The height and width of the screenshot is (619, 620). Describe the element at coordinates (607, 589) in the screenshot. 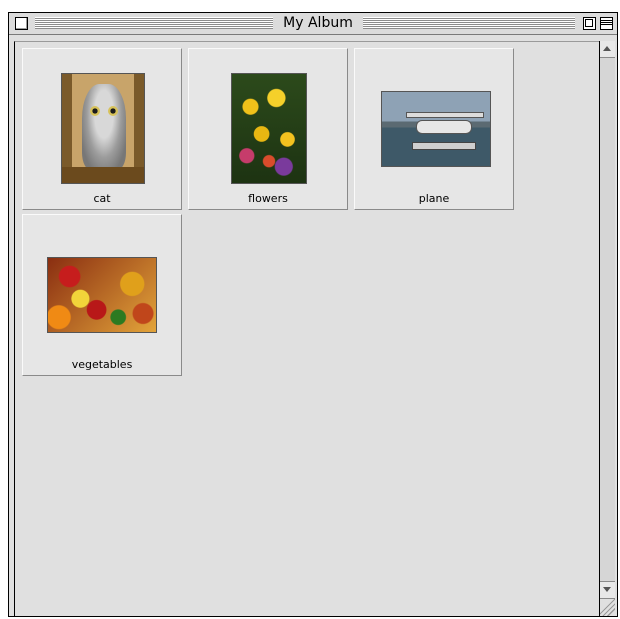

I see `scroll-down-arrow-icon` at that location.